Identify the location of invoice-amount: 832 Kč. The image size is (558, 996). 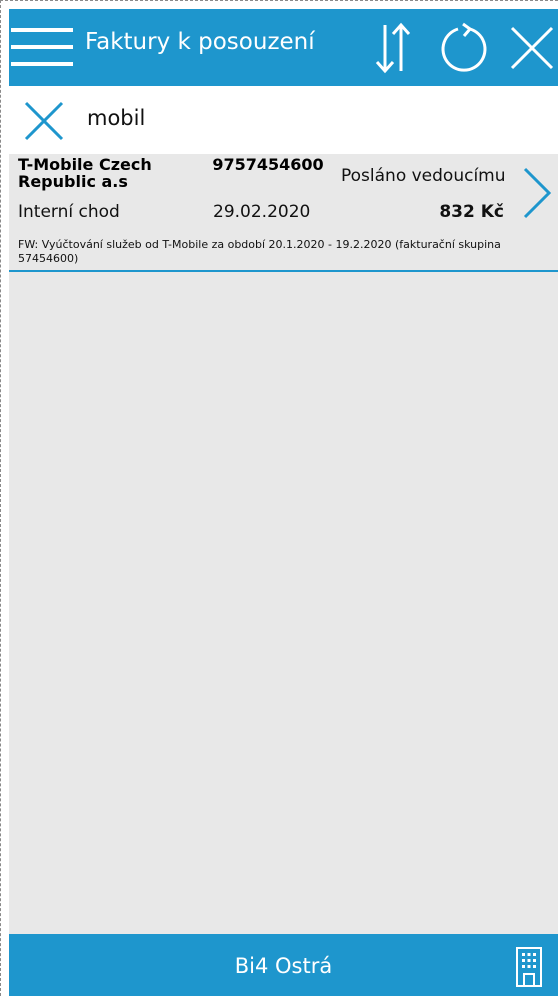
(471, 212).